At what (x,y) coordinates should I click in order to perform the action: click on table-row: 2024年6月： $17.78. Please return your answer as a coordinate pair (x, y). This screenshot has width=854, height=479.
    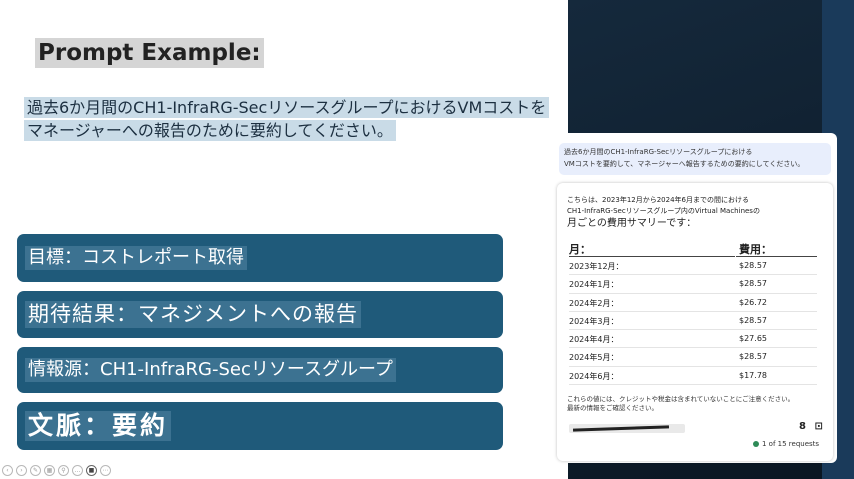
    Looking at the image, I should click on (693, 376).